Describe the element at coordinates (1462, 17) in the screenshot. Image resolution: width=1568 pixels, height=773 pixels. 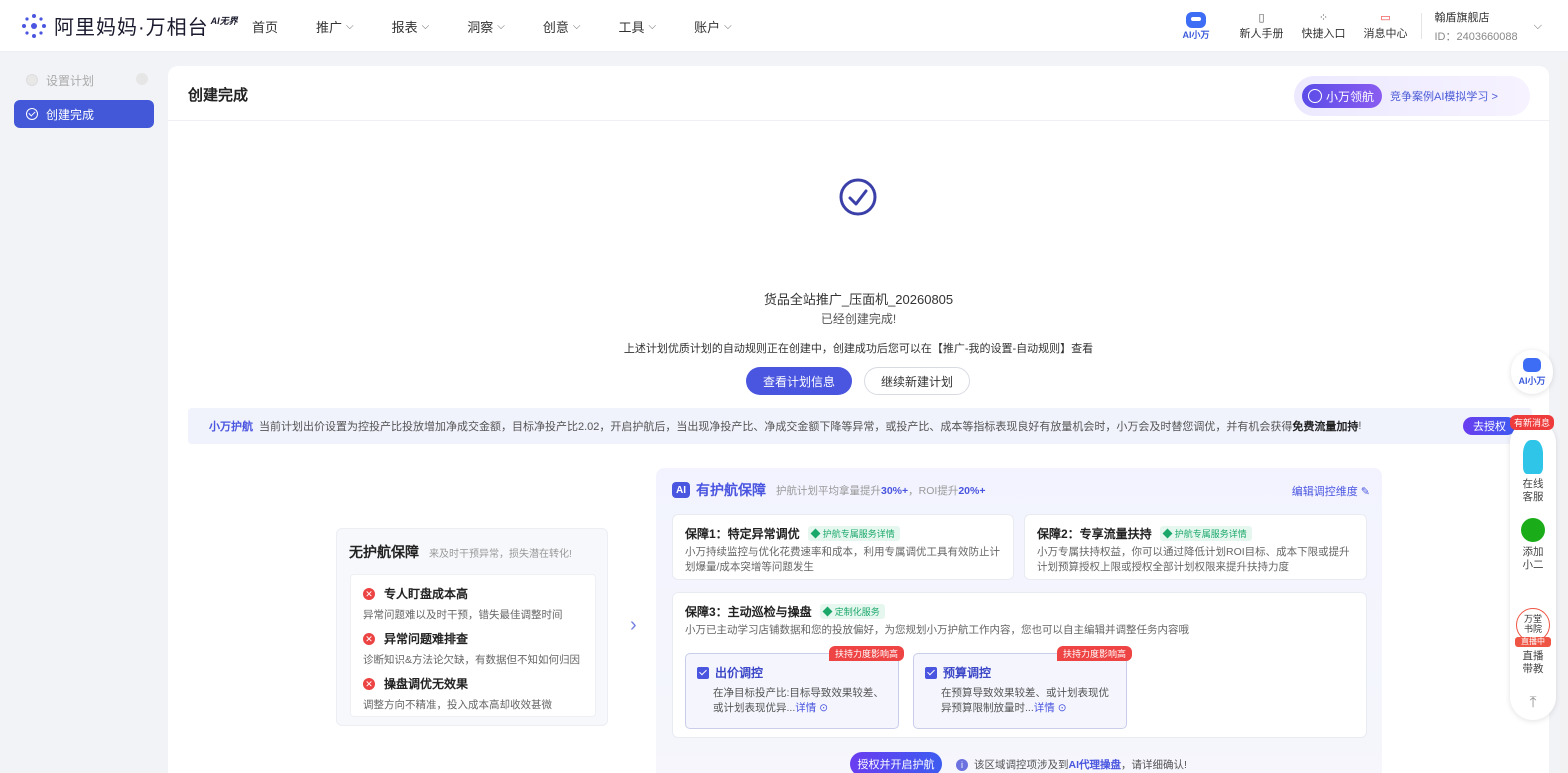
I see `account-name: 翰盾旗舰店` at that location.